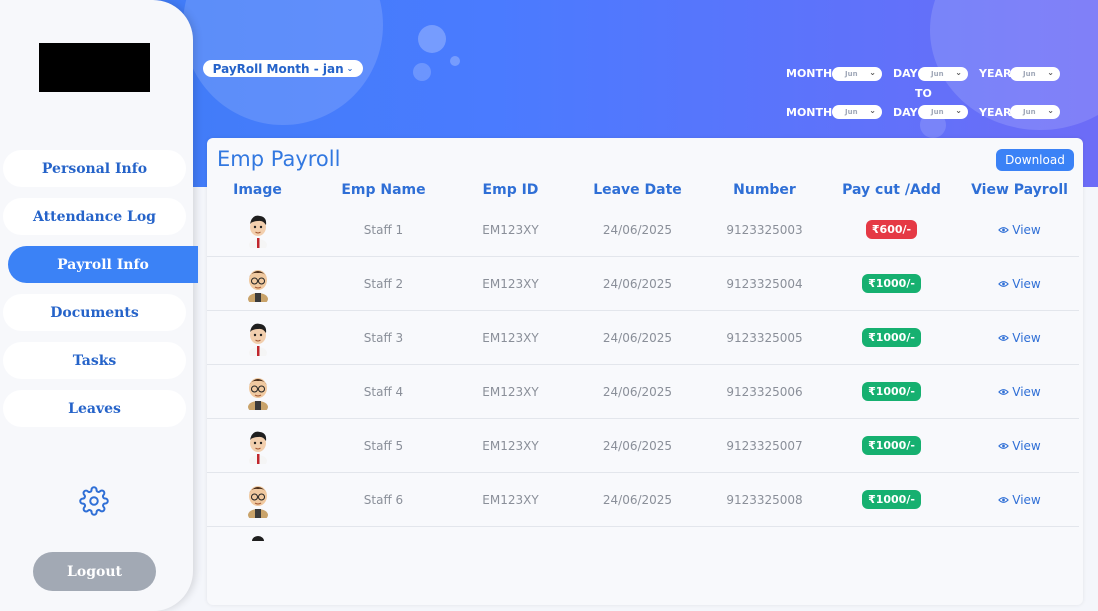 Image resolution: width=1098 pixels, height=611 pixels. What do you see at coordinates (283, 68) in the screenshot?
I see `payroll-month-select: PayRoll Month - jan ⌄` at bounding box center [283, 68].